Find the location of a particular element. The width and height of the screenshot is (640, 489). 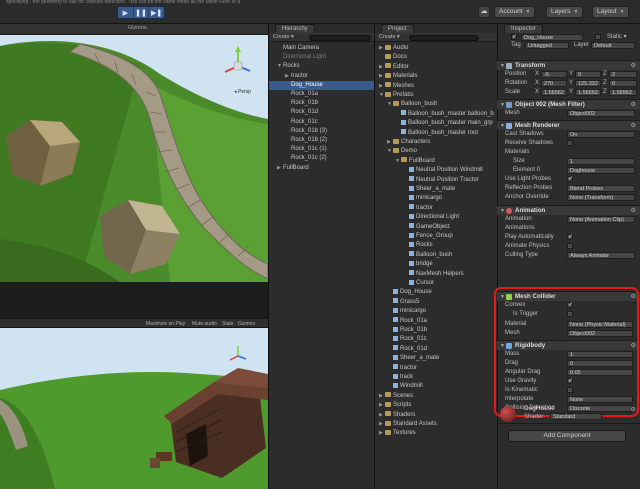

pause-button: ❚❚ is located at coordinates (142, 12).